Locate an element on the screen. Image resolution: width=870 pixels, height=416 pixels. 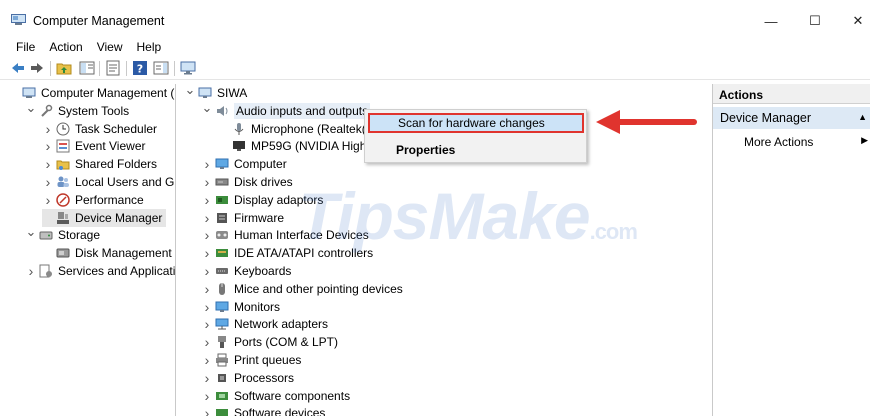
tree-item-processors: › Processors is located at coordinates (247, 378).